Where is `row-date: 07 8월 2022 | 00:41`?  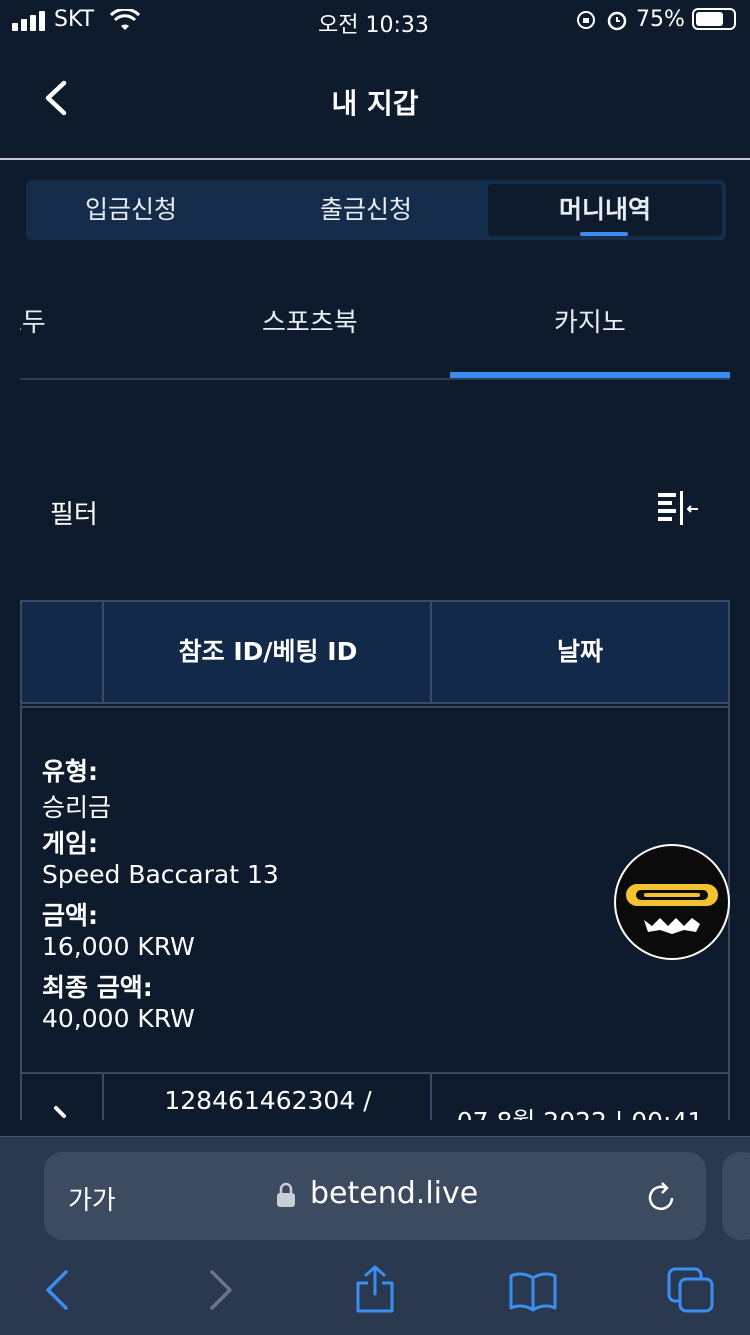
row-date: 07 8월 2022 | 00:41 is located at coordinates (580, 1111).